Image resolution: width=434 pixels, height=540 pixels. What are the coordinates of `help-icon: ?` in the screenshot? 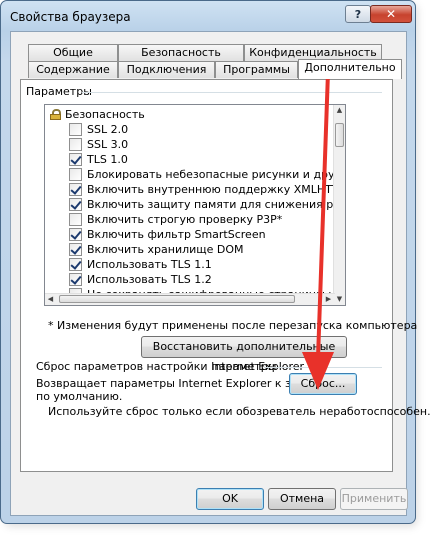 It's located at (358, 14).